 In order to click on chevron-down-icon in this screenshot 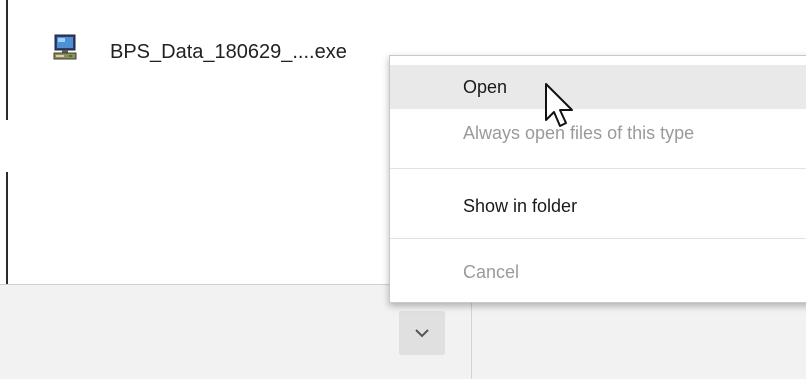, I will do `click(422, 333)`.